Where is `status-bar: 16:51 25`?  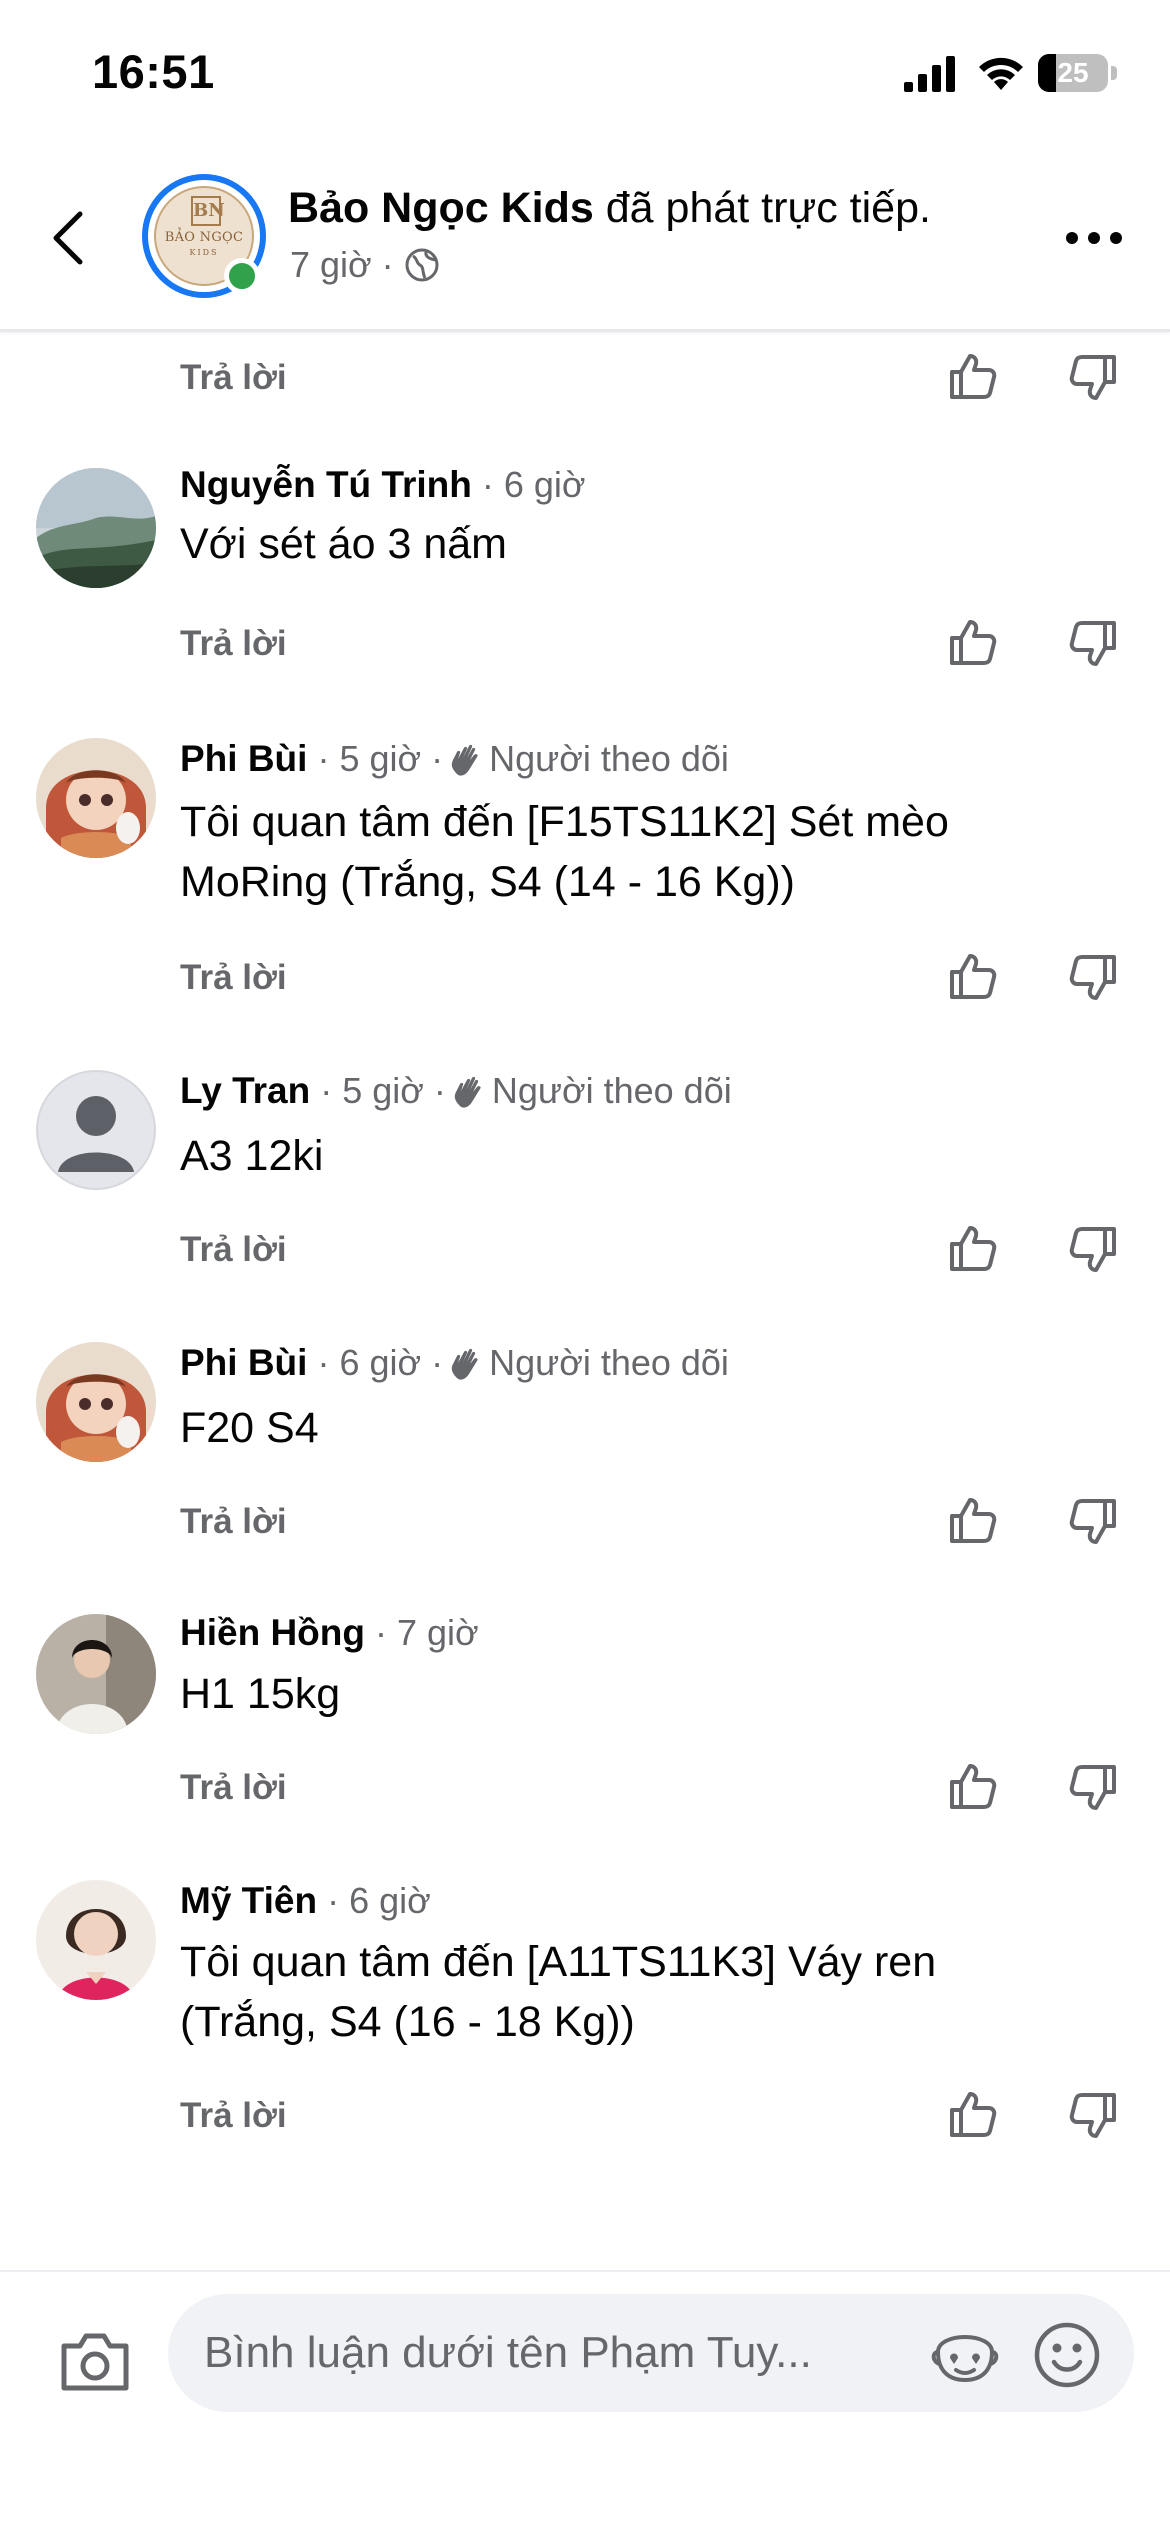 status-bar: 16:51 25 is located at coordinates (585, 70).